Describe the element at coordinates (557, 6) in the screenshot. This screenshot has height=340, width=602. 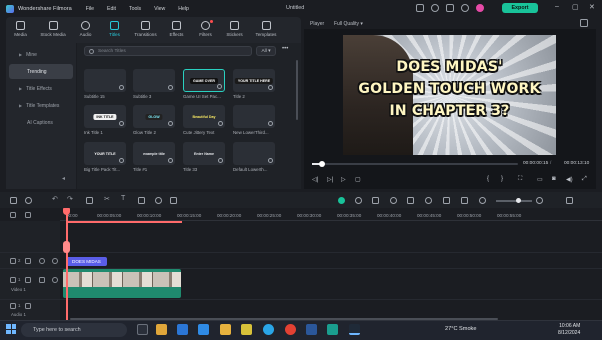
I see `minimize-icon: –` at that location.